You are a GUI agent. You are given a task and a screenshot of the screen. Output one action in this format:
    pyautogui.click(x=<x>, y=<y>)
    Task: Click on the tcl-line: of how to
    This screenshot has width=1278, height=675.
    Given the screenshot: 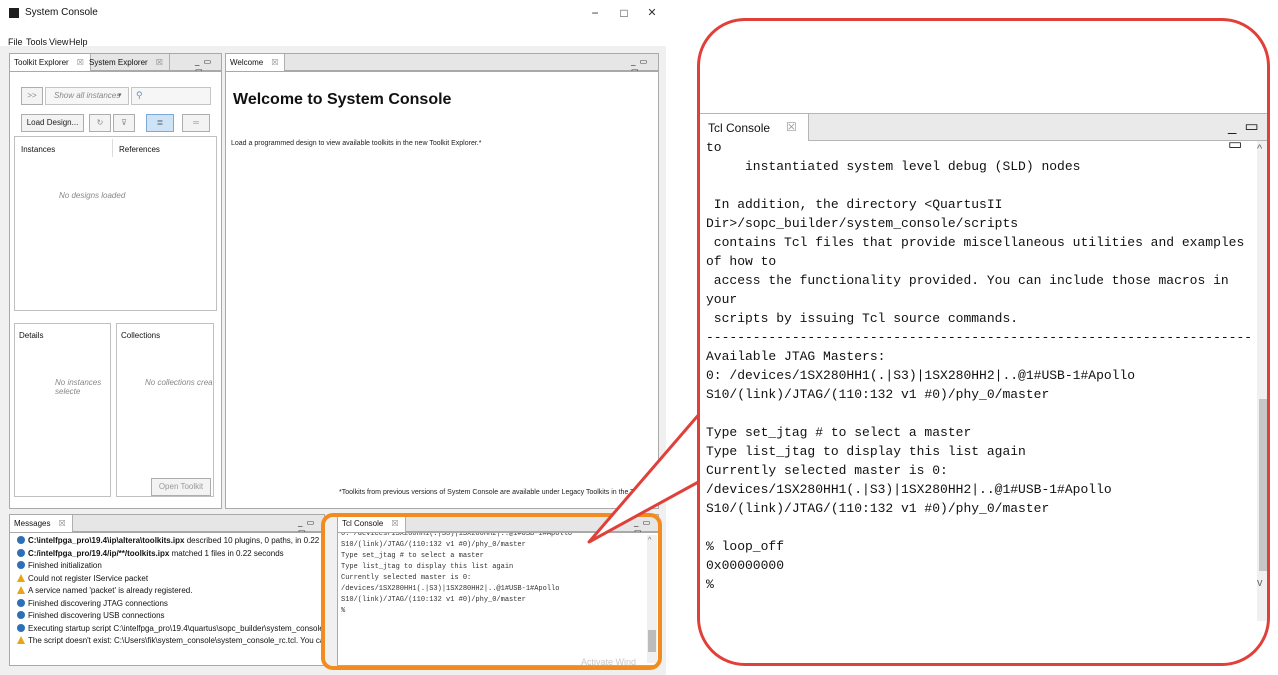 What is the action you would take?
    pyautogui.click(x=741, y=261)
    